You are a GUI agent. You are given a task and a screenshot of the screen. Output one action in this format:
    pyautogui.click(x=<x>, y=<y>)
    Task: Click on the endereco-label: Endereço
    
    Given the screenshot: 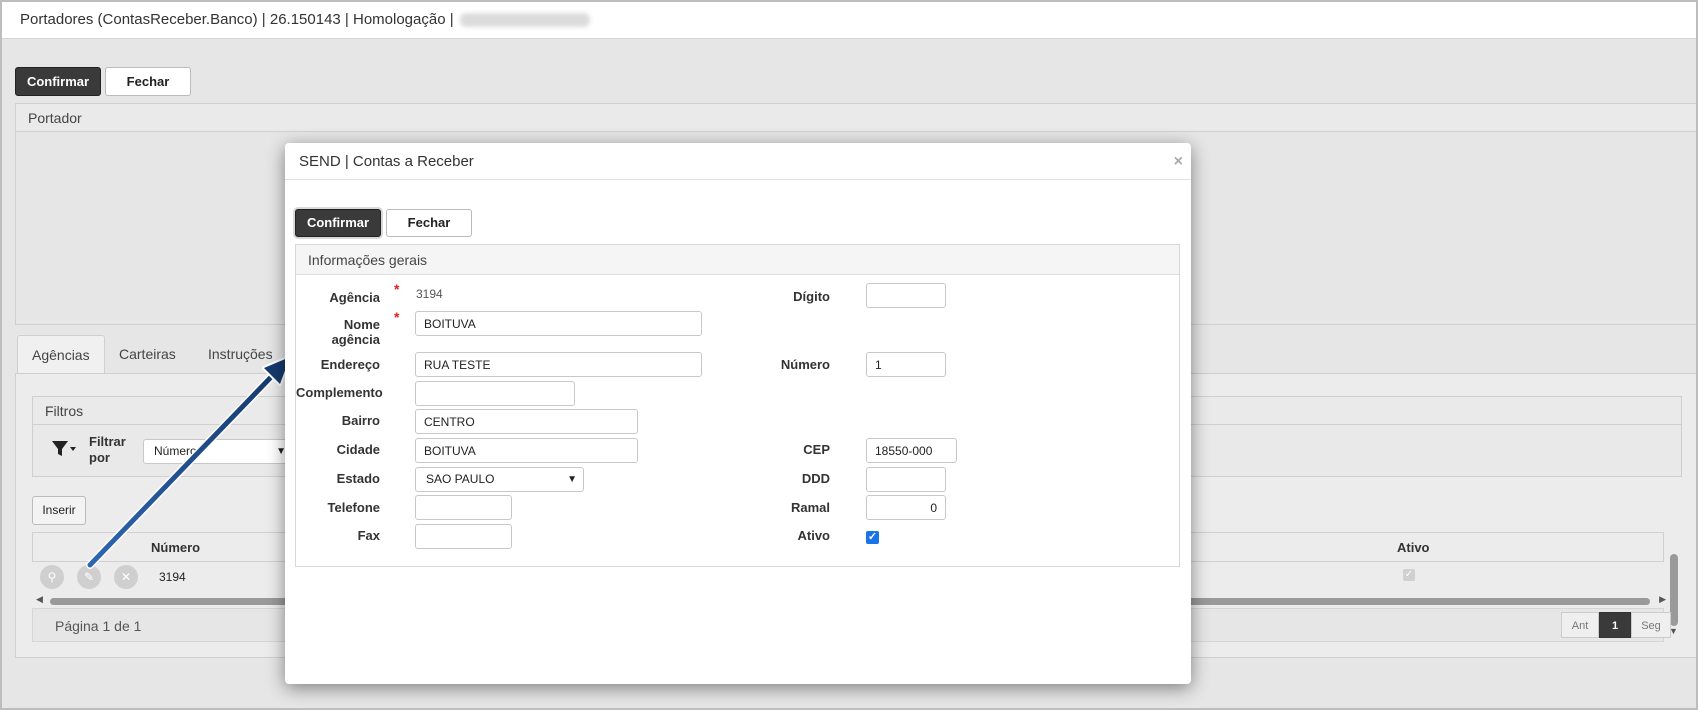 What is the action you would take?
    pyautogui.click(x=350, y=364)
    